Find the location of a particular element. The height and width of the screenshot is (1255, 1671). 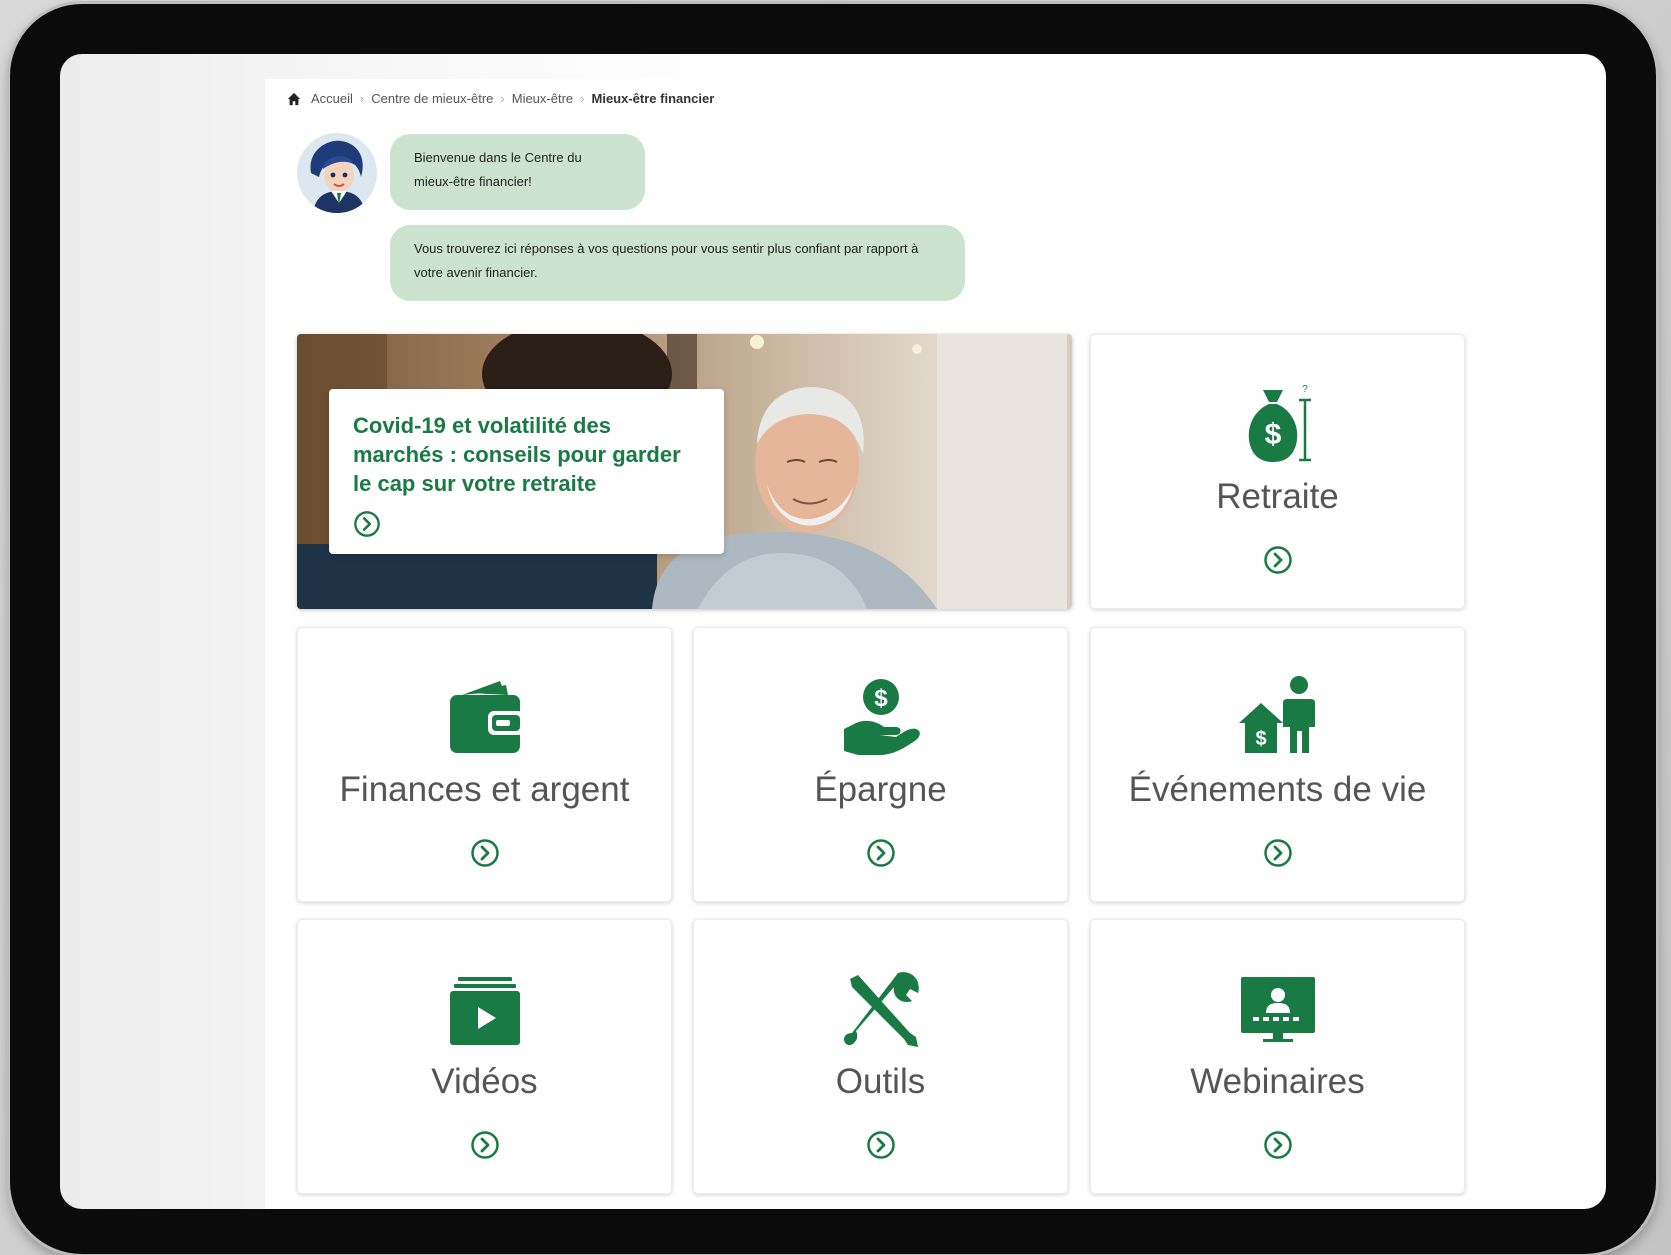

tile-outils: Outils is located at coordinates (880, 1056).